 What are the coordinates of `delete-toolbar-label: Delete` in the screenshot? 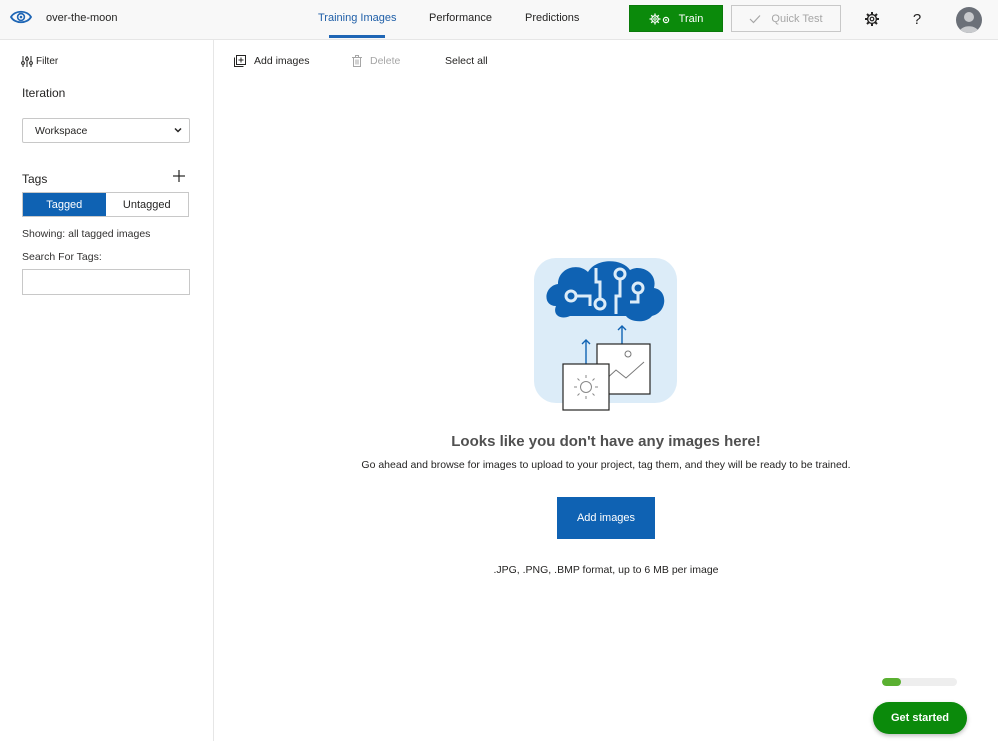 It's located at (385, 61).